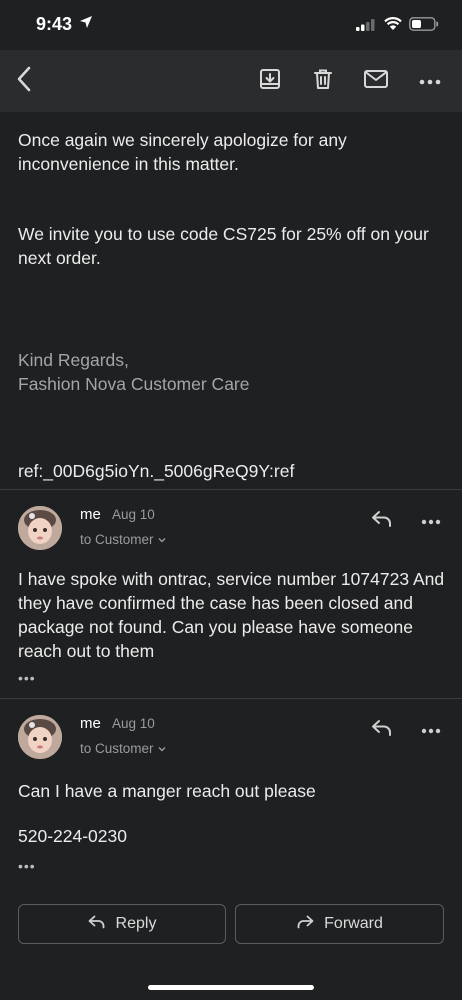 Image resolution: width=462 pixels, height=1000 pixels. I want to click on forward-icon, so click(305, 924).